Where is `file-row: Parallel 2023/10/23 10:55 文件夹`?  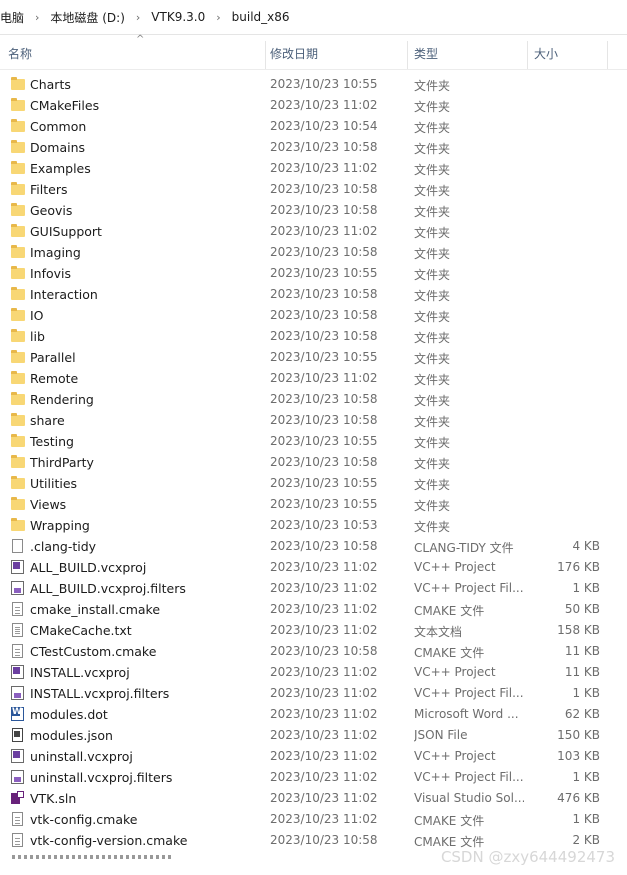 file-row: Parallel 2023/10/23 10:55 文件夹 is located at coordinates (313, 357).